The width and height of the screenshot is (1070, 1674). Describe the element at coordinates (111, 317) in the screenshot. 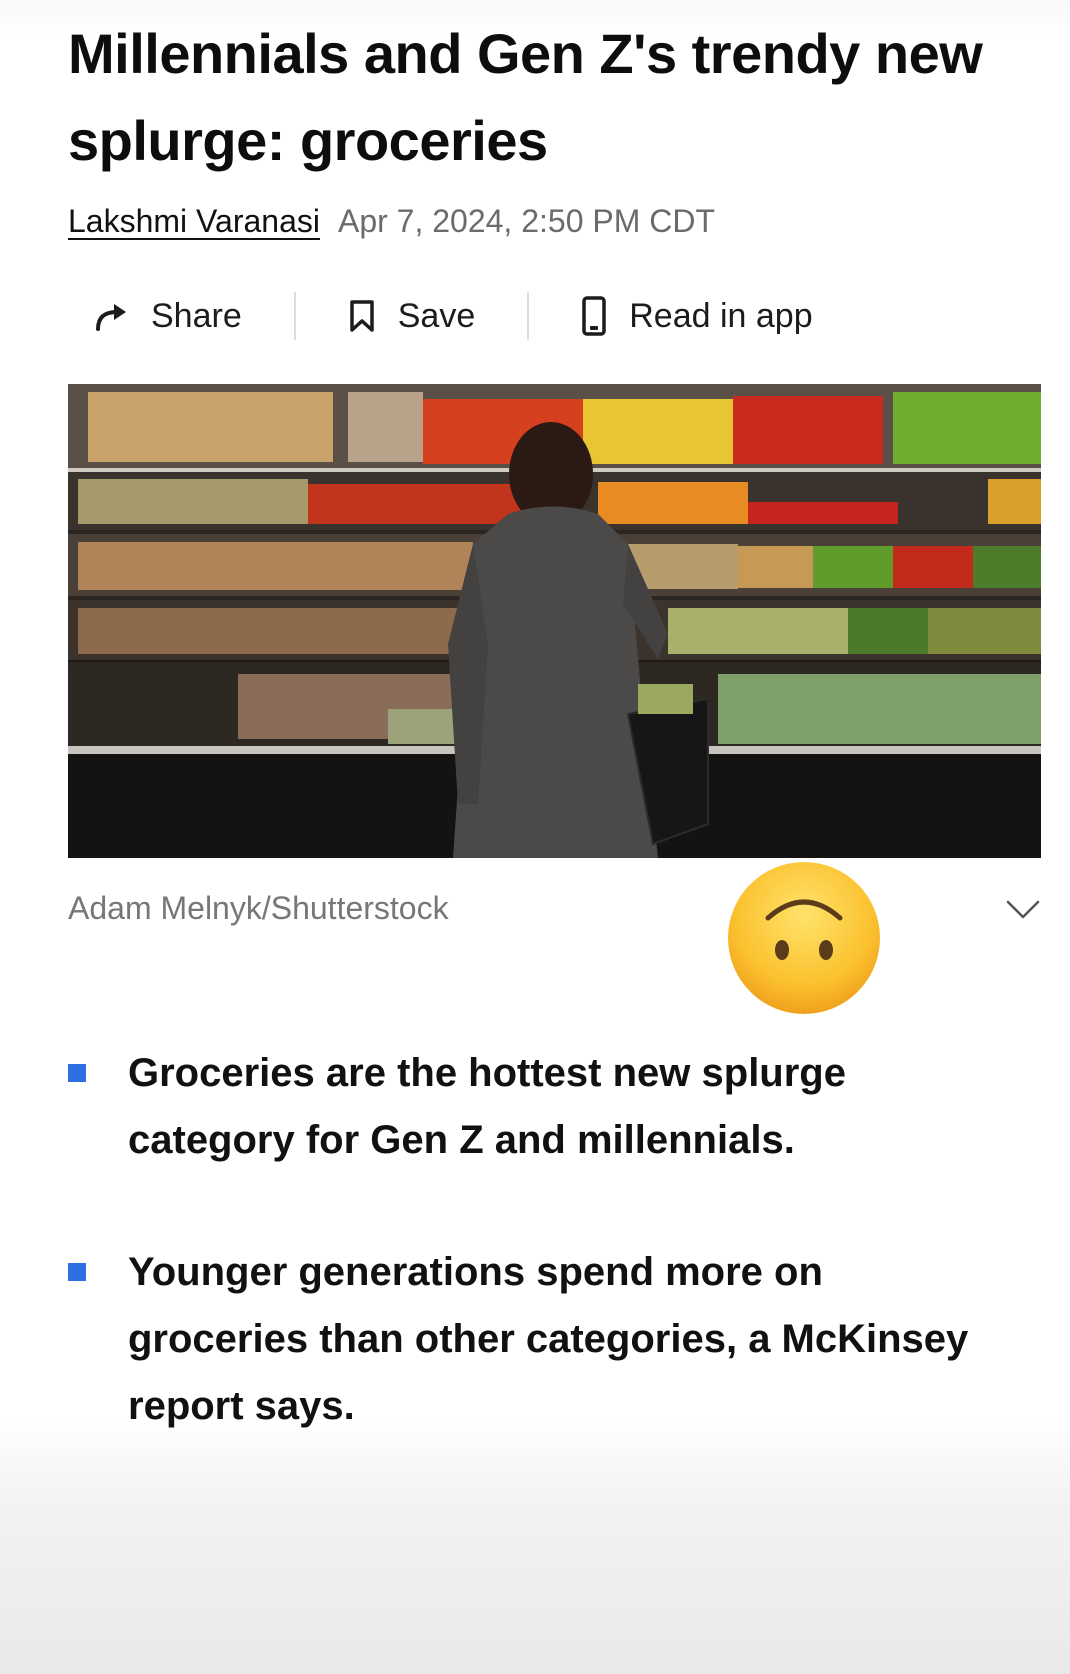

I see `share-arrow-icon` at that location.